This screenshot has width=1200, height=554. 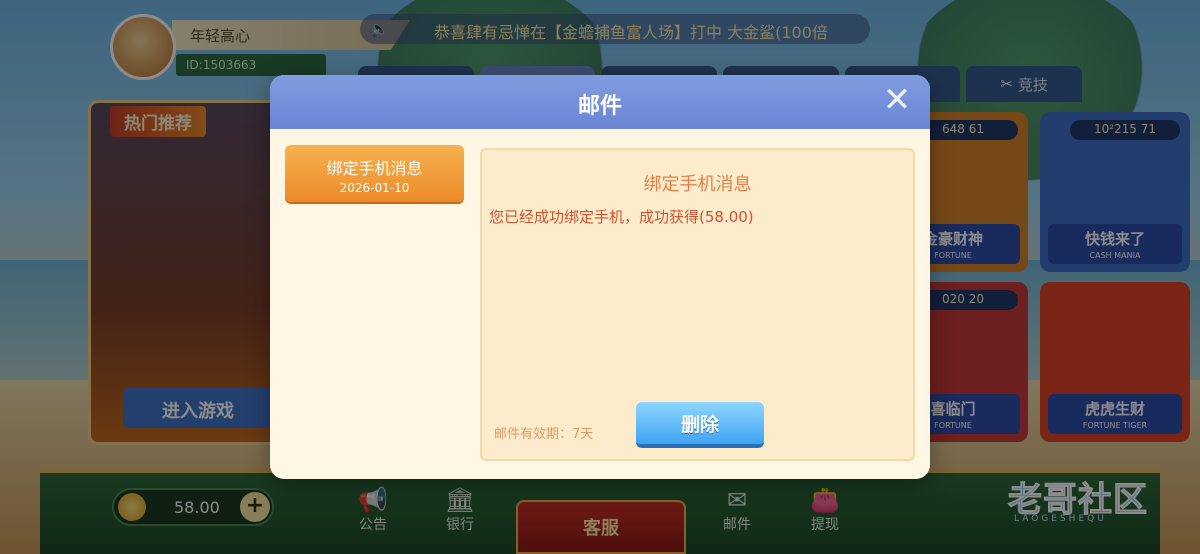 What do you see at coordinates (697, 184) in the screenshot?
I see `mail-detail-title: 绑定手机消息` at bounding box center [697, 184].